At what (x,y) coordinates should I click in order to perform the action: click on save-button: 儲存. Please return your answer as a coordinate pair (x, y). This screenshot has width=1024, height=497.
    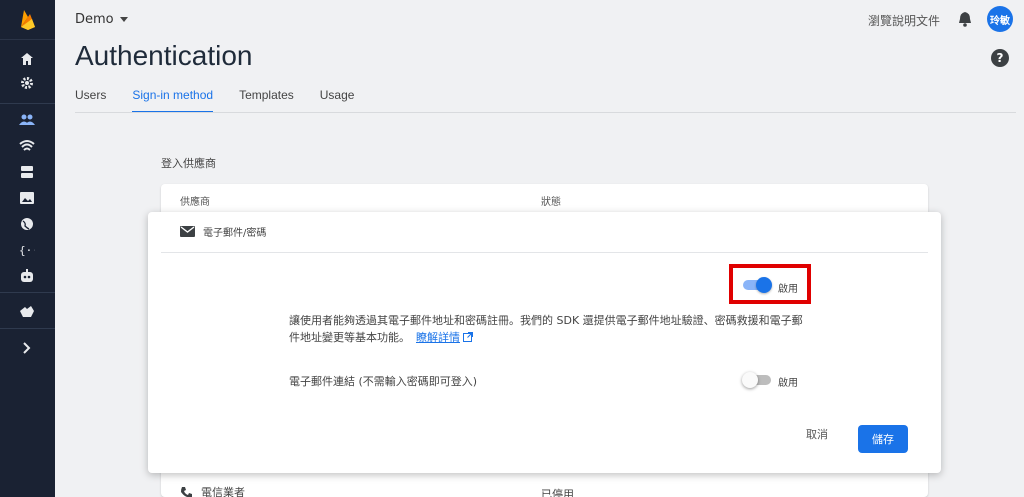
    Looking at the image, I should click on (883, 439).